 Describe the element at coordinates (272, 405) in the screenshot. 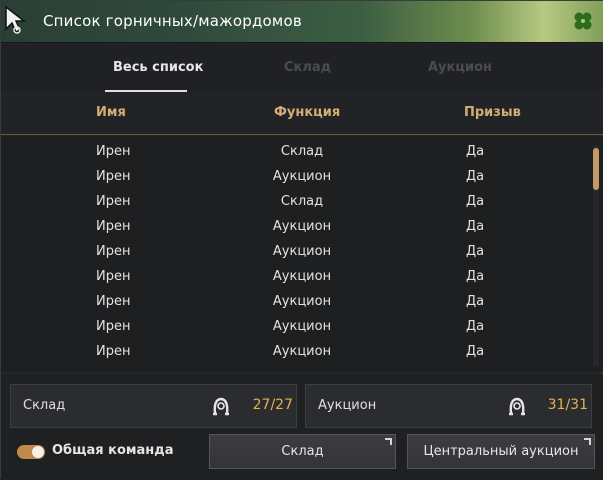

I see `storage-count: 27/27` at that location.